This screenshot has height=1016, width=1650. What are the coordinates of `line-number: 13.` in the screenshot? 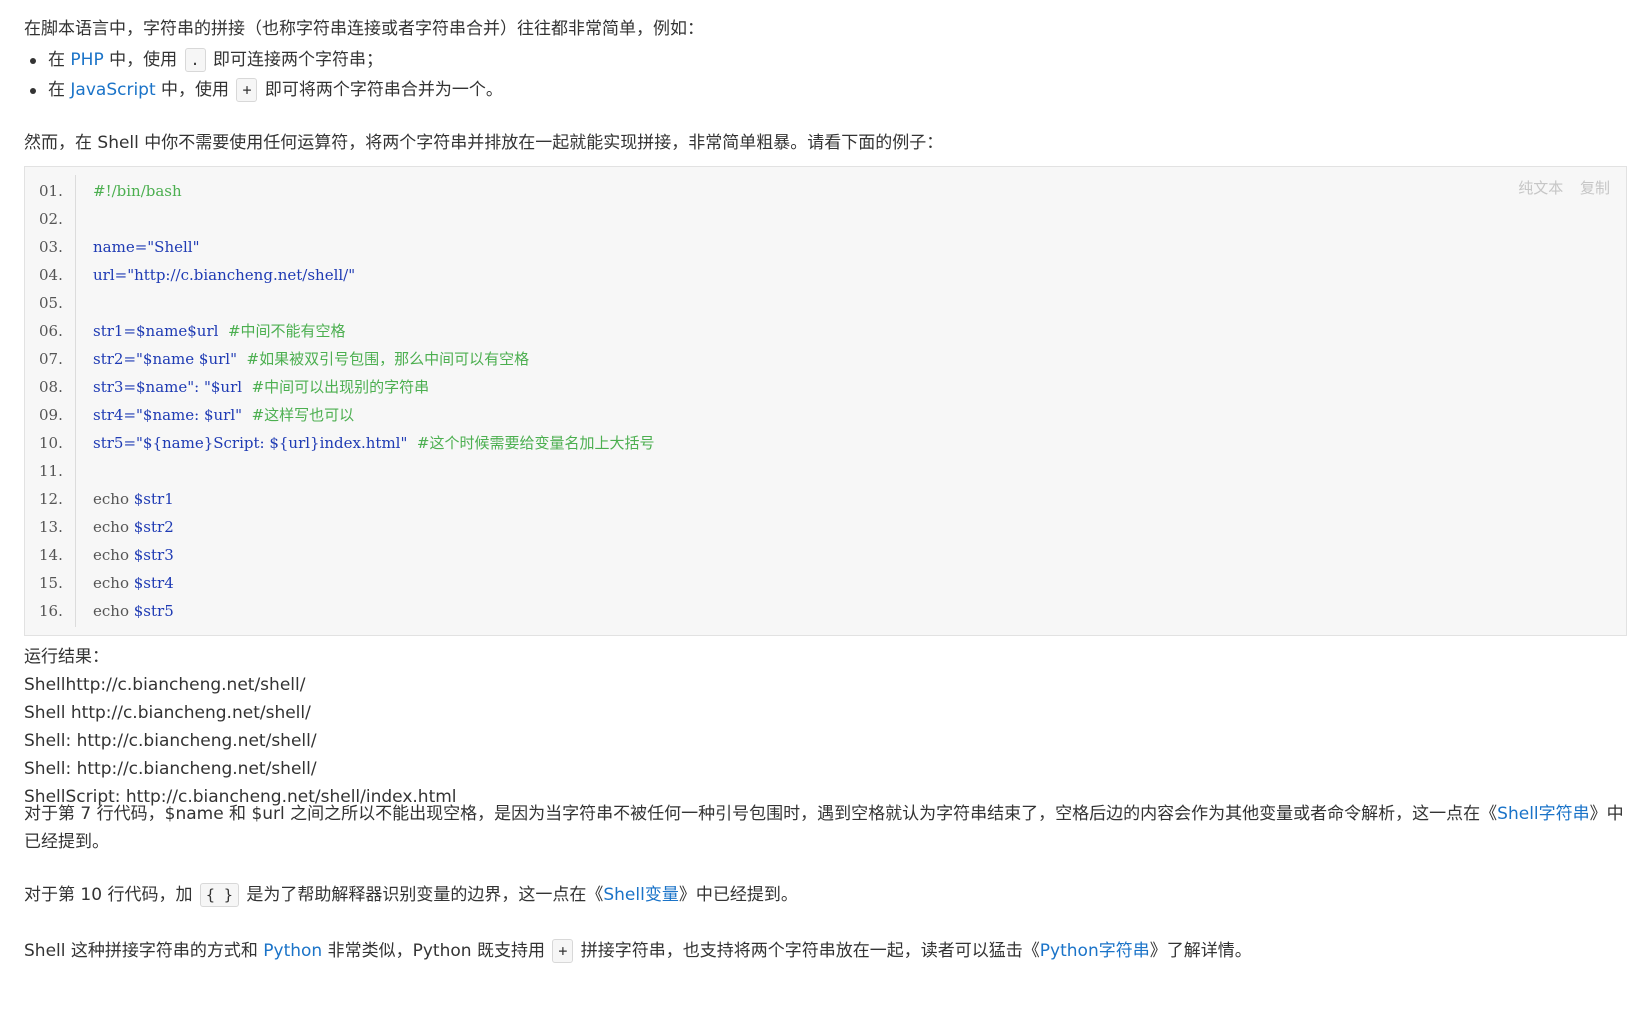 It's located at (51, 527).